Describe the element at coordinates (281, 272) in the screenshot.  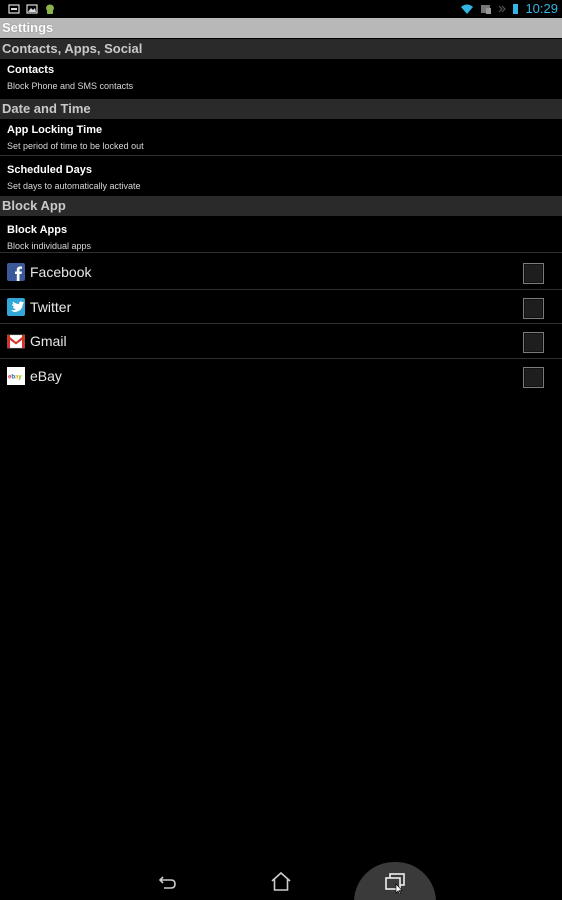
I see `app-row-facebook: Facebook` at that location.